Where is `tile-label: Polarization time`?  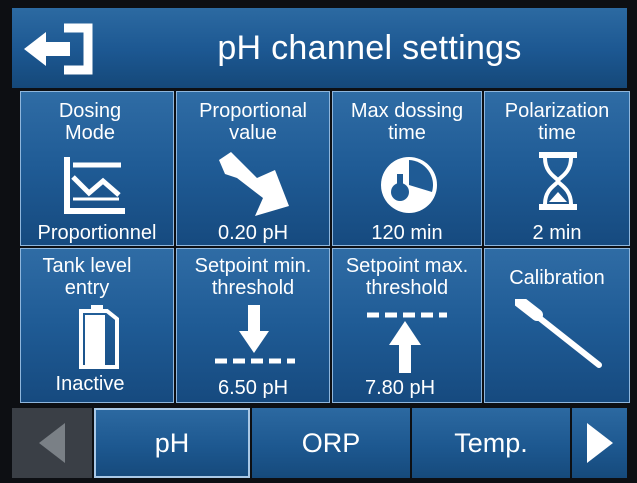 tile-label: Polarization time is located at coordinates (557, 122).